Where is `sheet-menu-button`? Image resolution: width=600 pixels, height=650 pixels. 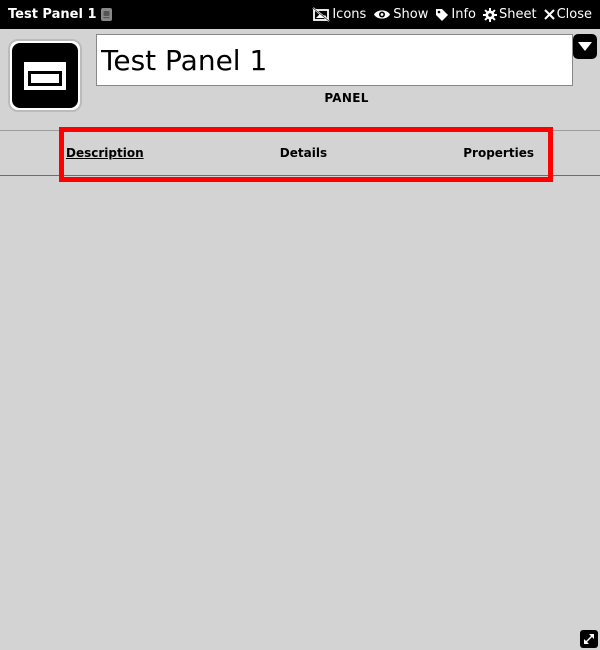 sheet-menu-button is located at coordinates (585, 46).